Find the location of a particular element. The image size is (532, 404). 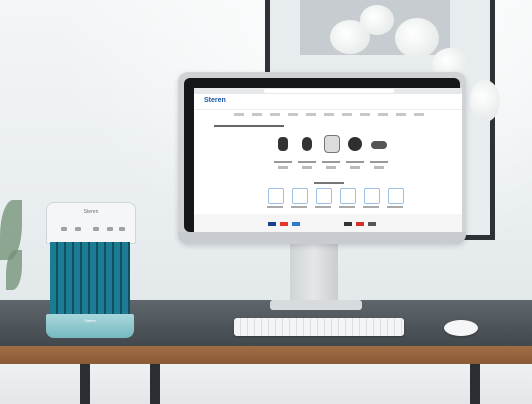

site-footer is located at coordinates (328, 224).